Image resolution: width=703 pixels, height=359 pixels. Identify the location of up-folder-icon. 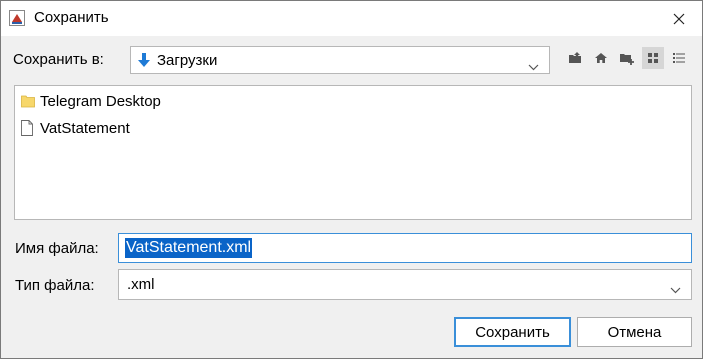
(575, 57).